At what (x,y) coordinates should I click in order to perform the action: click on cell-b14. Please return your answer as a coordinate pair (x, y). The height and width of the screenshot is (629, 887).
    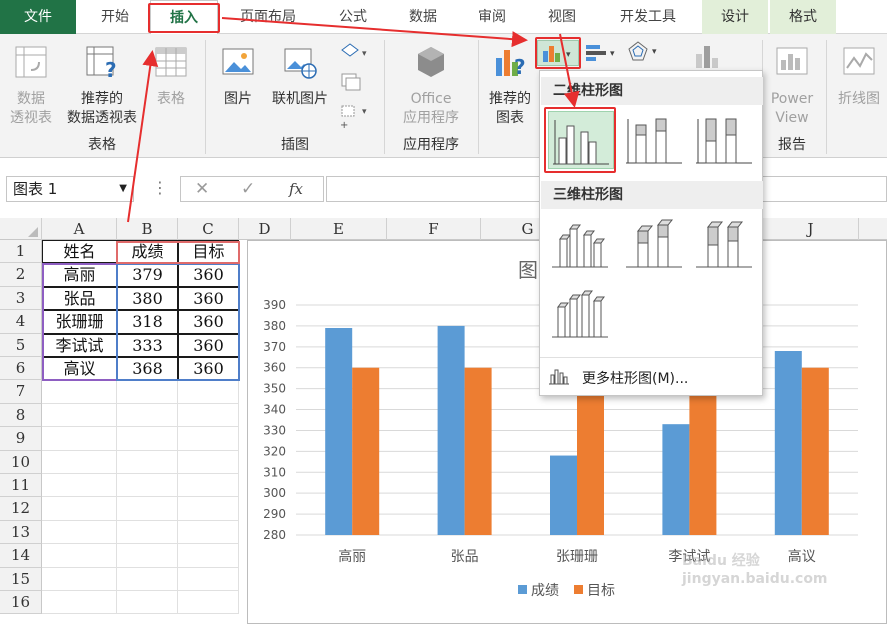
    Looking at the image, I should click on (147, 556).